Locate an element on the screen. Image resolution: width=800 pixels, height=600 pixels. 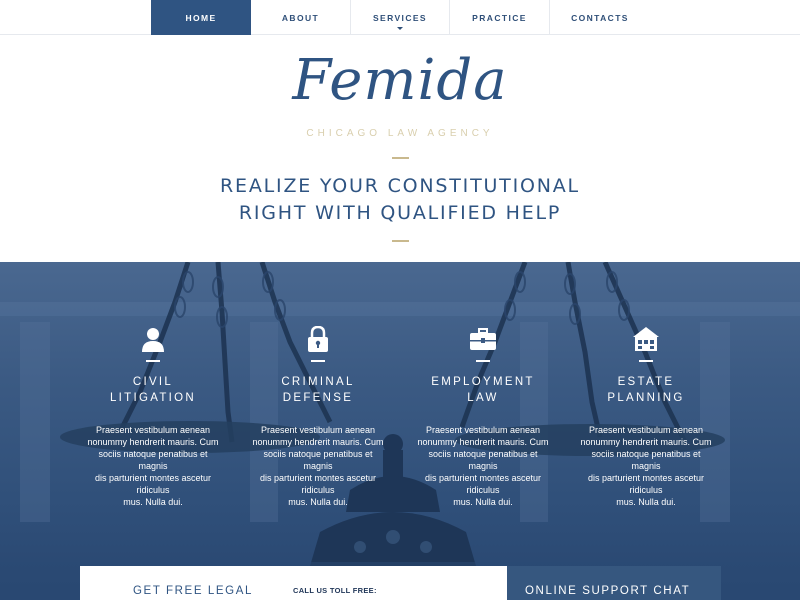
nav-practice: PRACTICE is located at coordinates (500, 17).